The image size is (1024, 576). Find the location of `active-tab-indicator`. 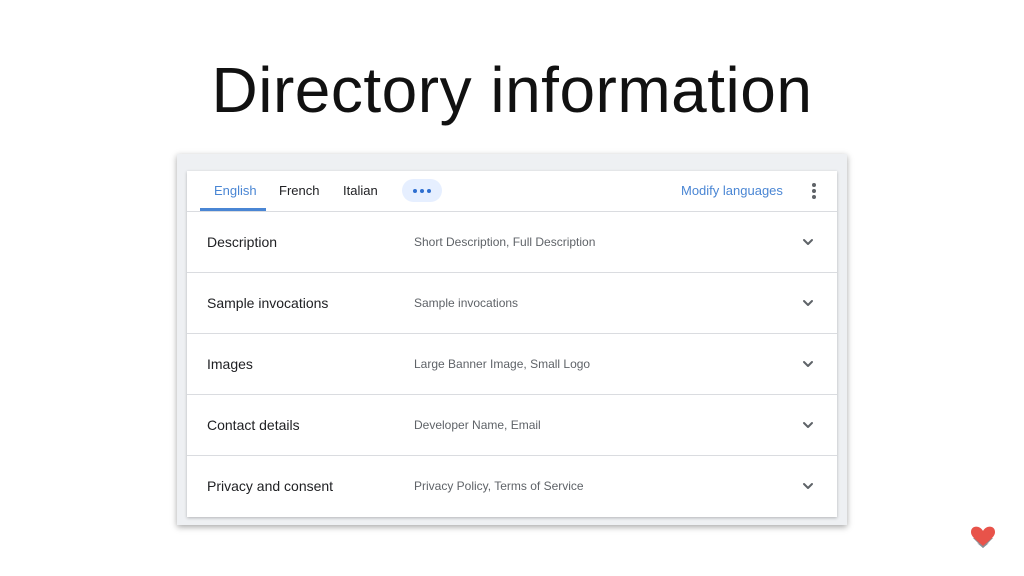

active-tab-indicator is located at coordinates (233, 209).